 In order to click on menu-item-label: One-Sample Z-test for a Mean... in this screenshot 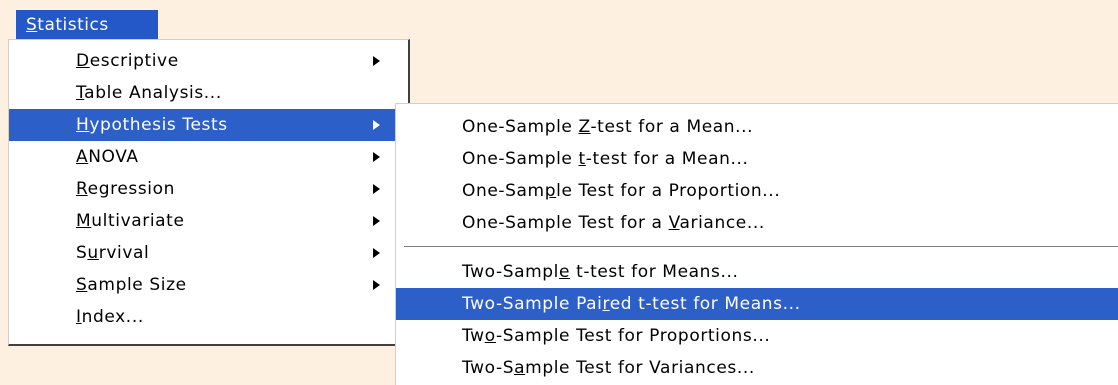, I will do `click(608, 127)`.